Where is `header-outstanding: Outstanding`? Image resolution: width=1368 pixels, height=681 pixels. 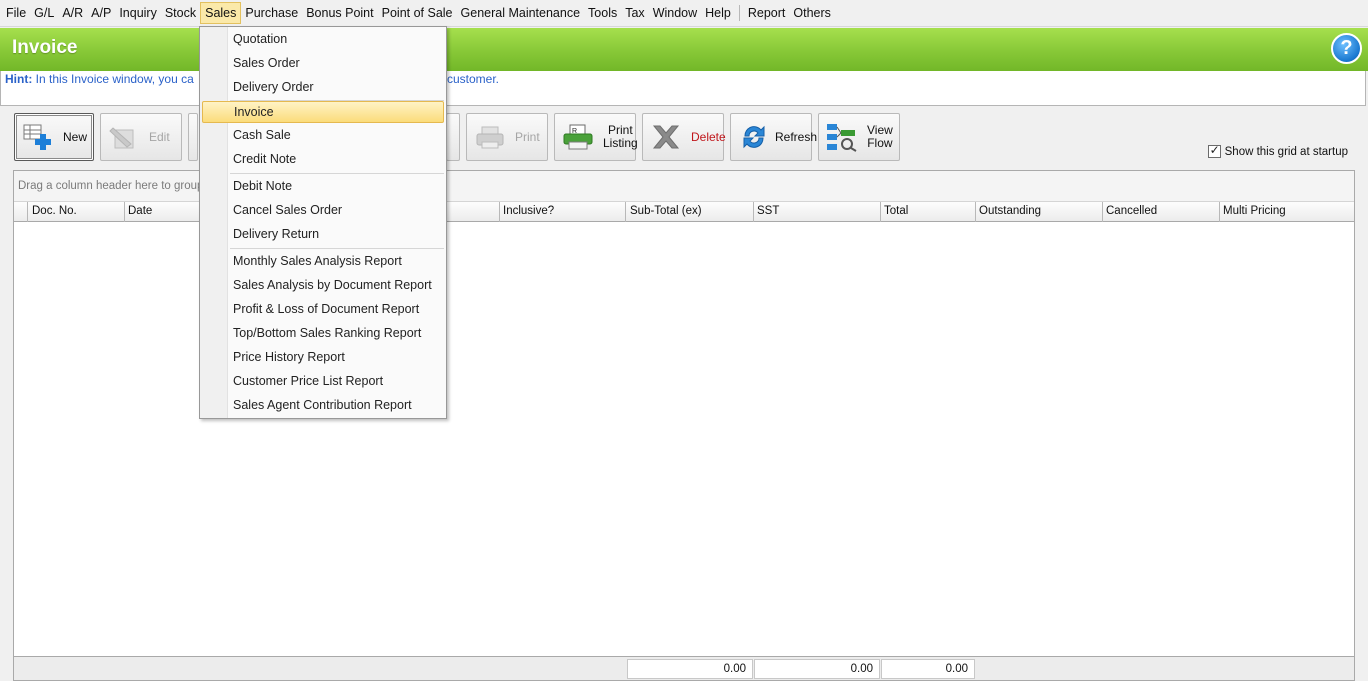 header-outstanding: Outstanding is located at coordinates (1039, 212).